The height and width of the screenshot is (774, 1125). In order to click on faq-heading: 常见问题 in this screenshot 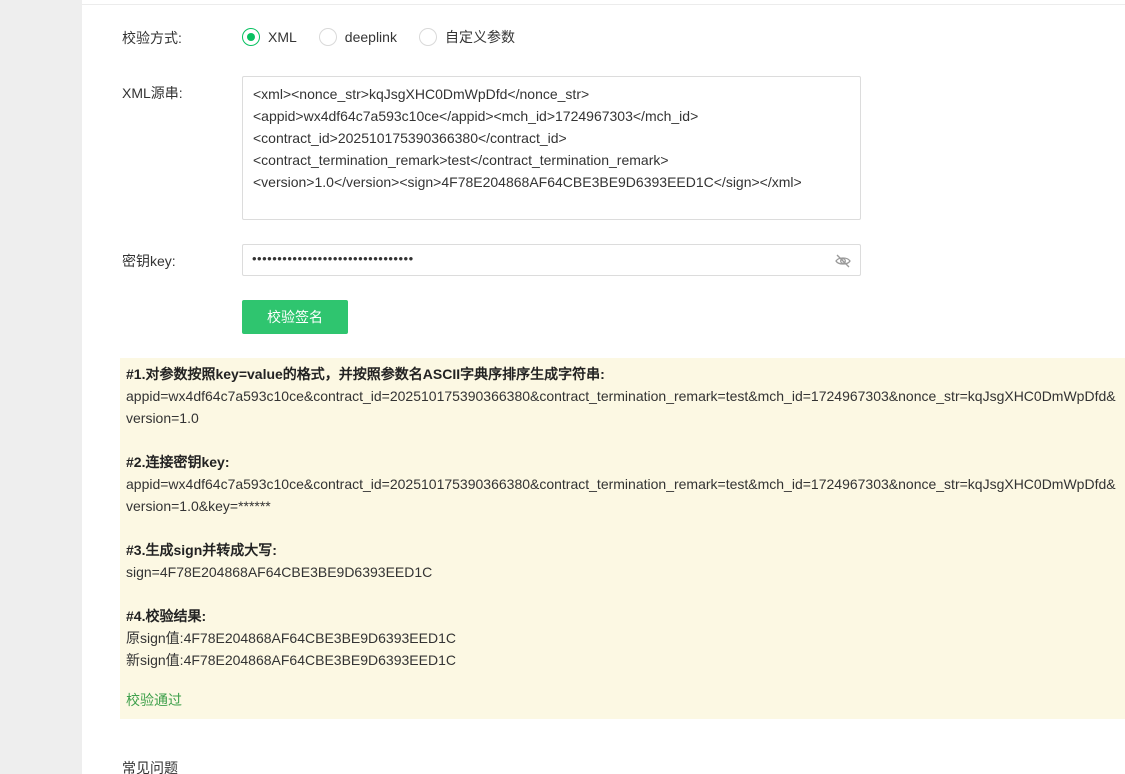, I will do `click(150, 767)`.